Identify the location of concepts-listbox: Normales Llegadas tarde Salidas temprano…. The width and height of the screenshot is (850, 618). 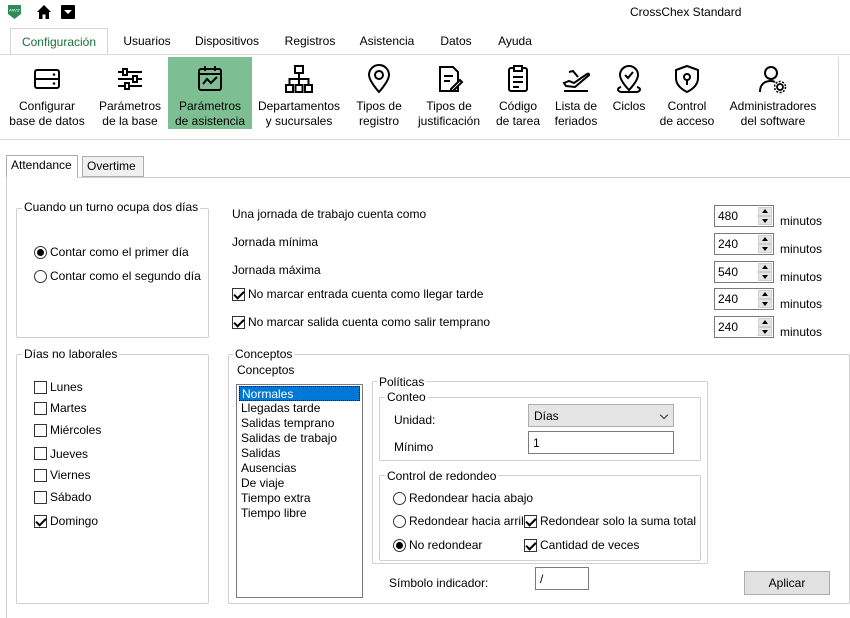
(299, 491).